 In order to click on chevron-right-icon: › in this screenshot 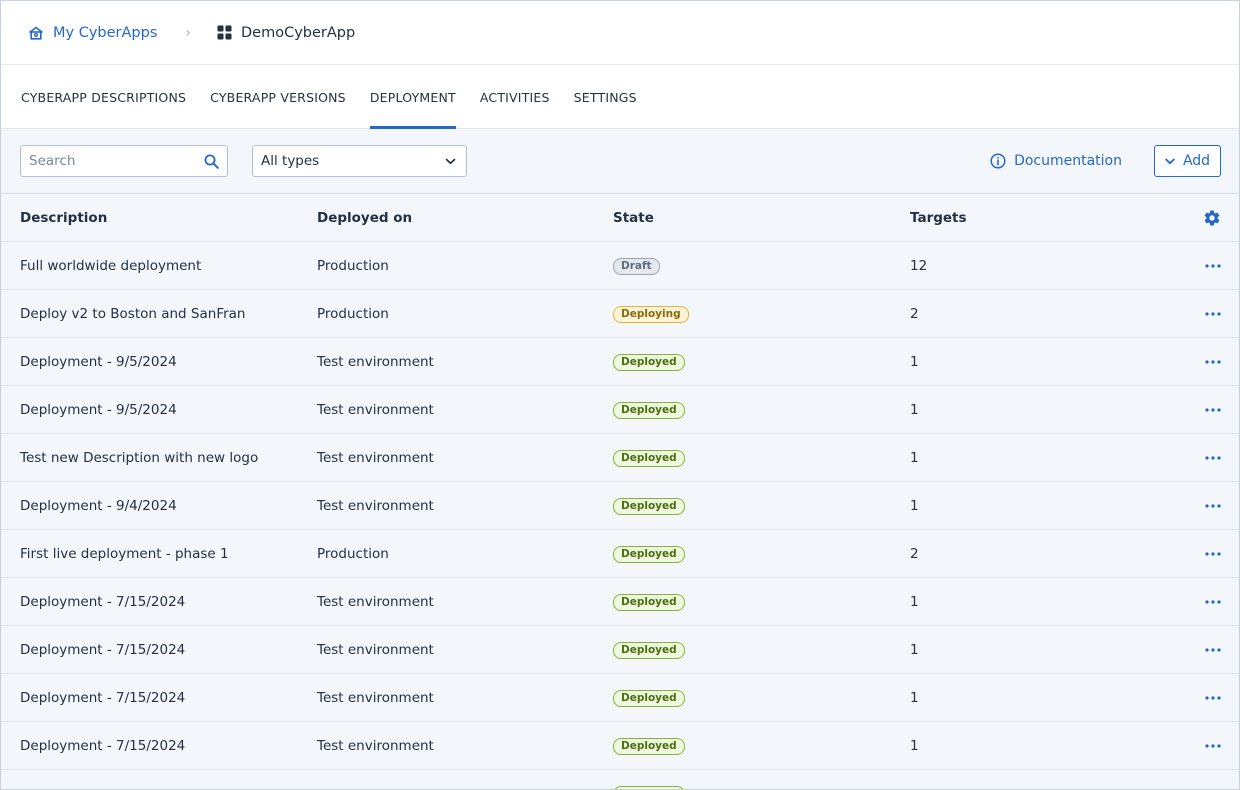, I will do `click(188, 32)`.